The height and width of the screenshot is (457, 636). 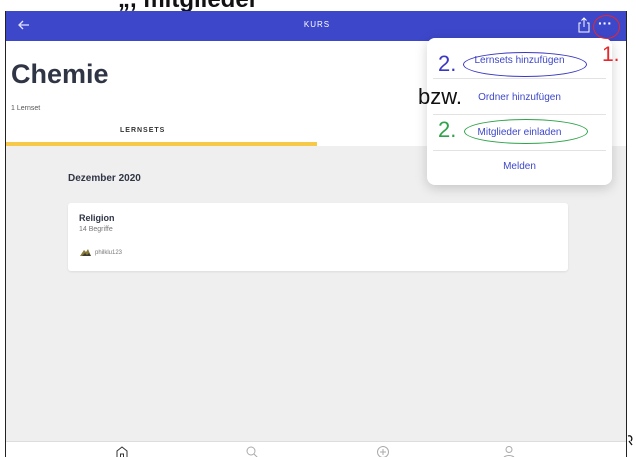 What do you see at coordinates (85, 252) in the screenshot?
I see `avatar` at bounding box center [85, 252].